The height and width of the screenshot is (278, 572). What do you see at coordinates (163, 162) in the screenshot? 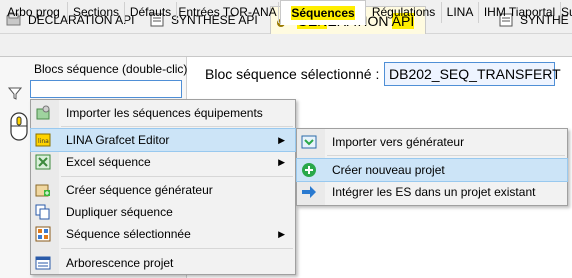
I see `menu-item-excel-sequence: Excel séquence ▶` at bounding box center [163, 162].